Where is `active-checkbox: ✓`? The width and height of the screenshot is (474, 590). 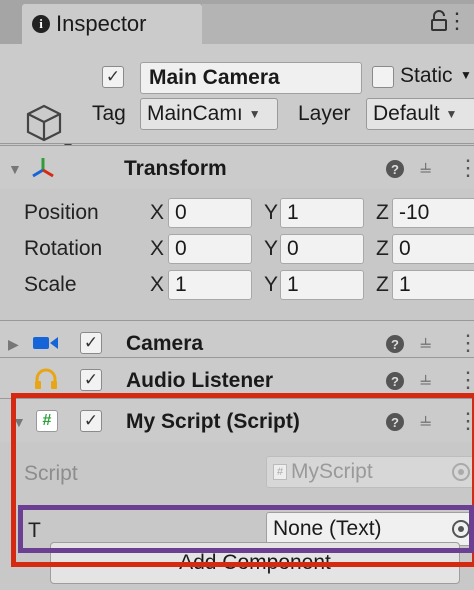
active-checkbox: ✓ is located at coordinates (113, 77).